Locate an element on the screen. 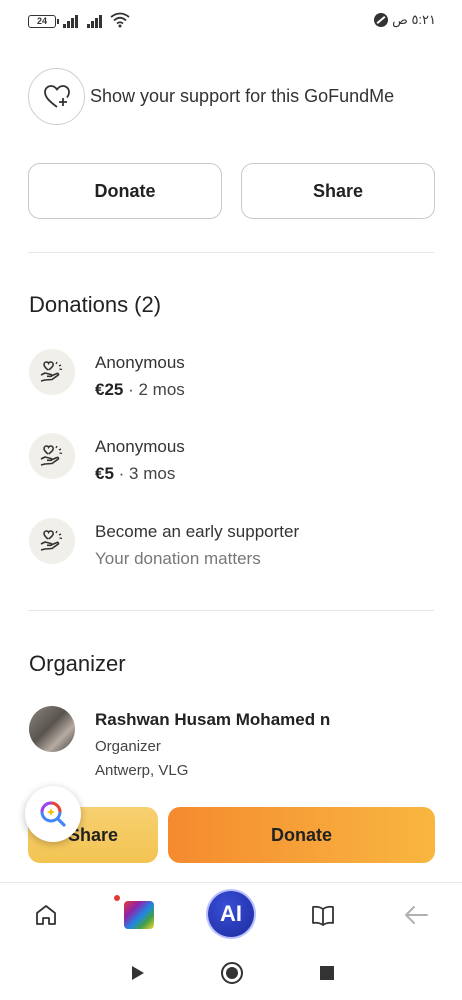 Image resolution: width=462 pixels, height=1000 pixels. system-nav-bar is located at coordinates (231, 973).